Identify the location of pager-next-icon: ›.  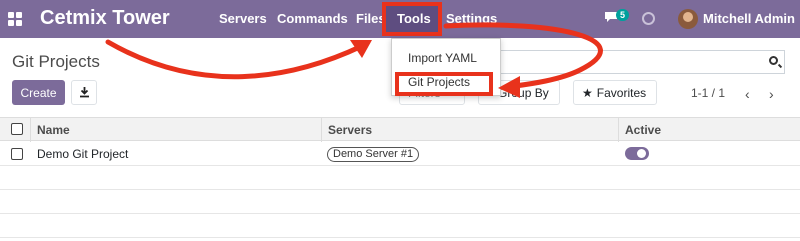
(771, 94).